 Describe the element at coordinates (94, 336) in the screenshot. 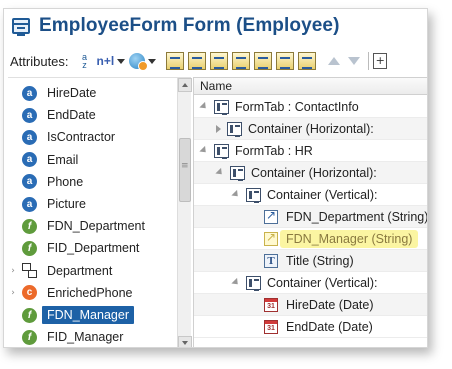

I see `attribute-item: f FID_Manager` at that location.